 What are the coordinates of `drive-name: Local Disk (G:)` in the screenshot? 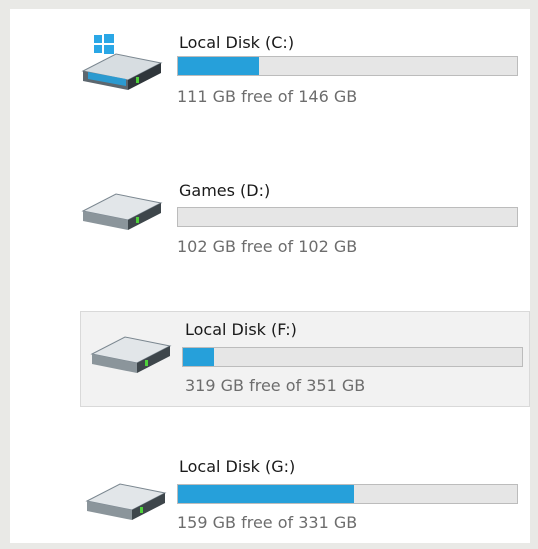 It's located at (237, 466).